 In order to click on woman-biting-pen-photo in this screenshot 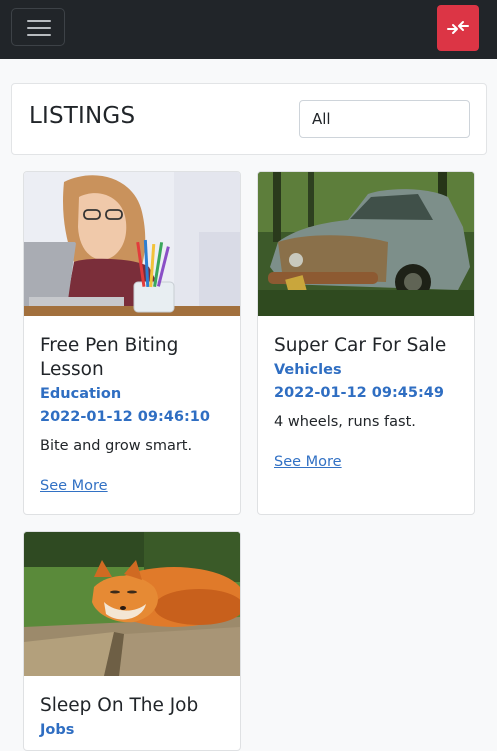, I will do `click(132, 244)`.